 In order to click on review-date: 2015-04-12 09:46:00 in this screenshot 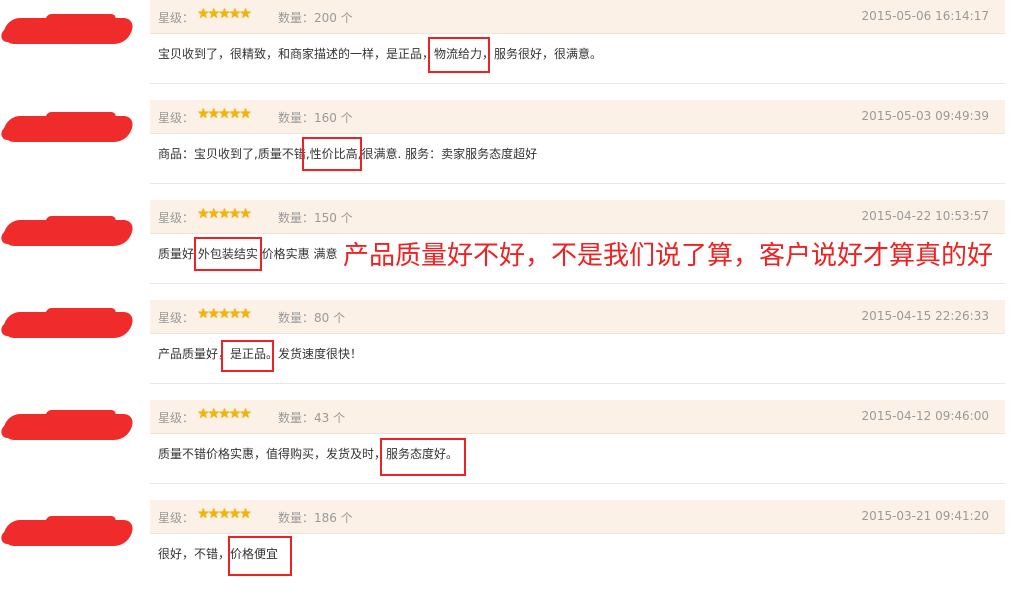, I will do `click(925, 416)`.